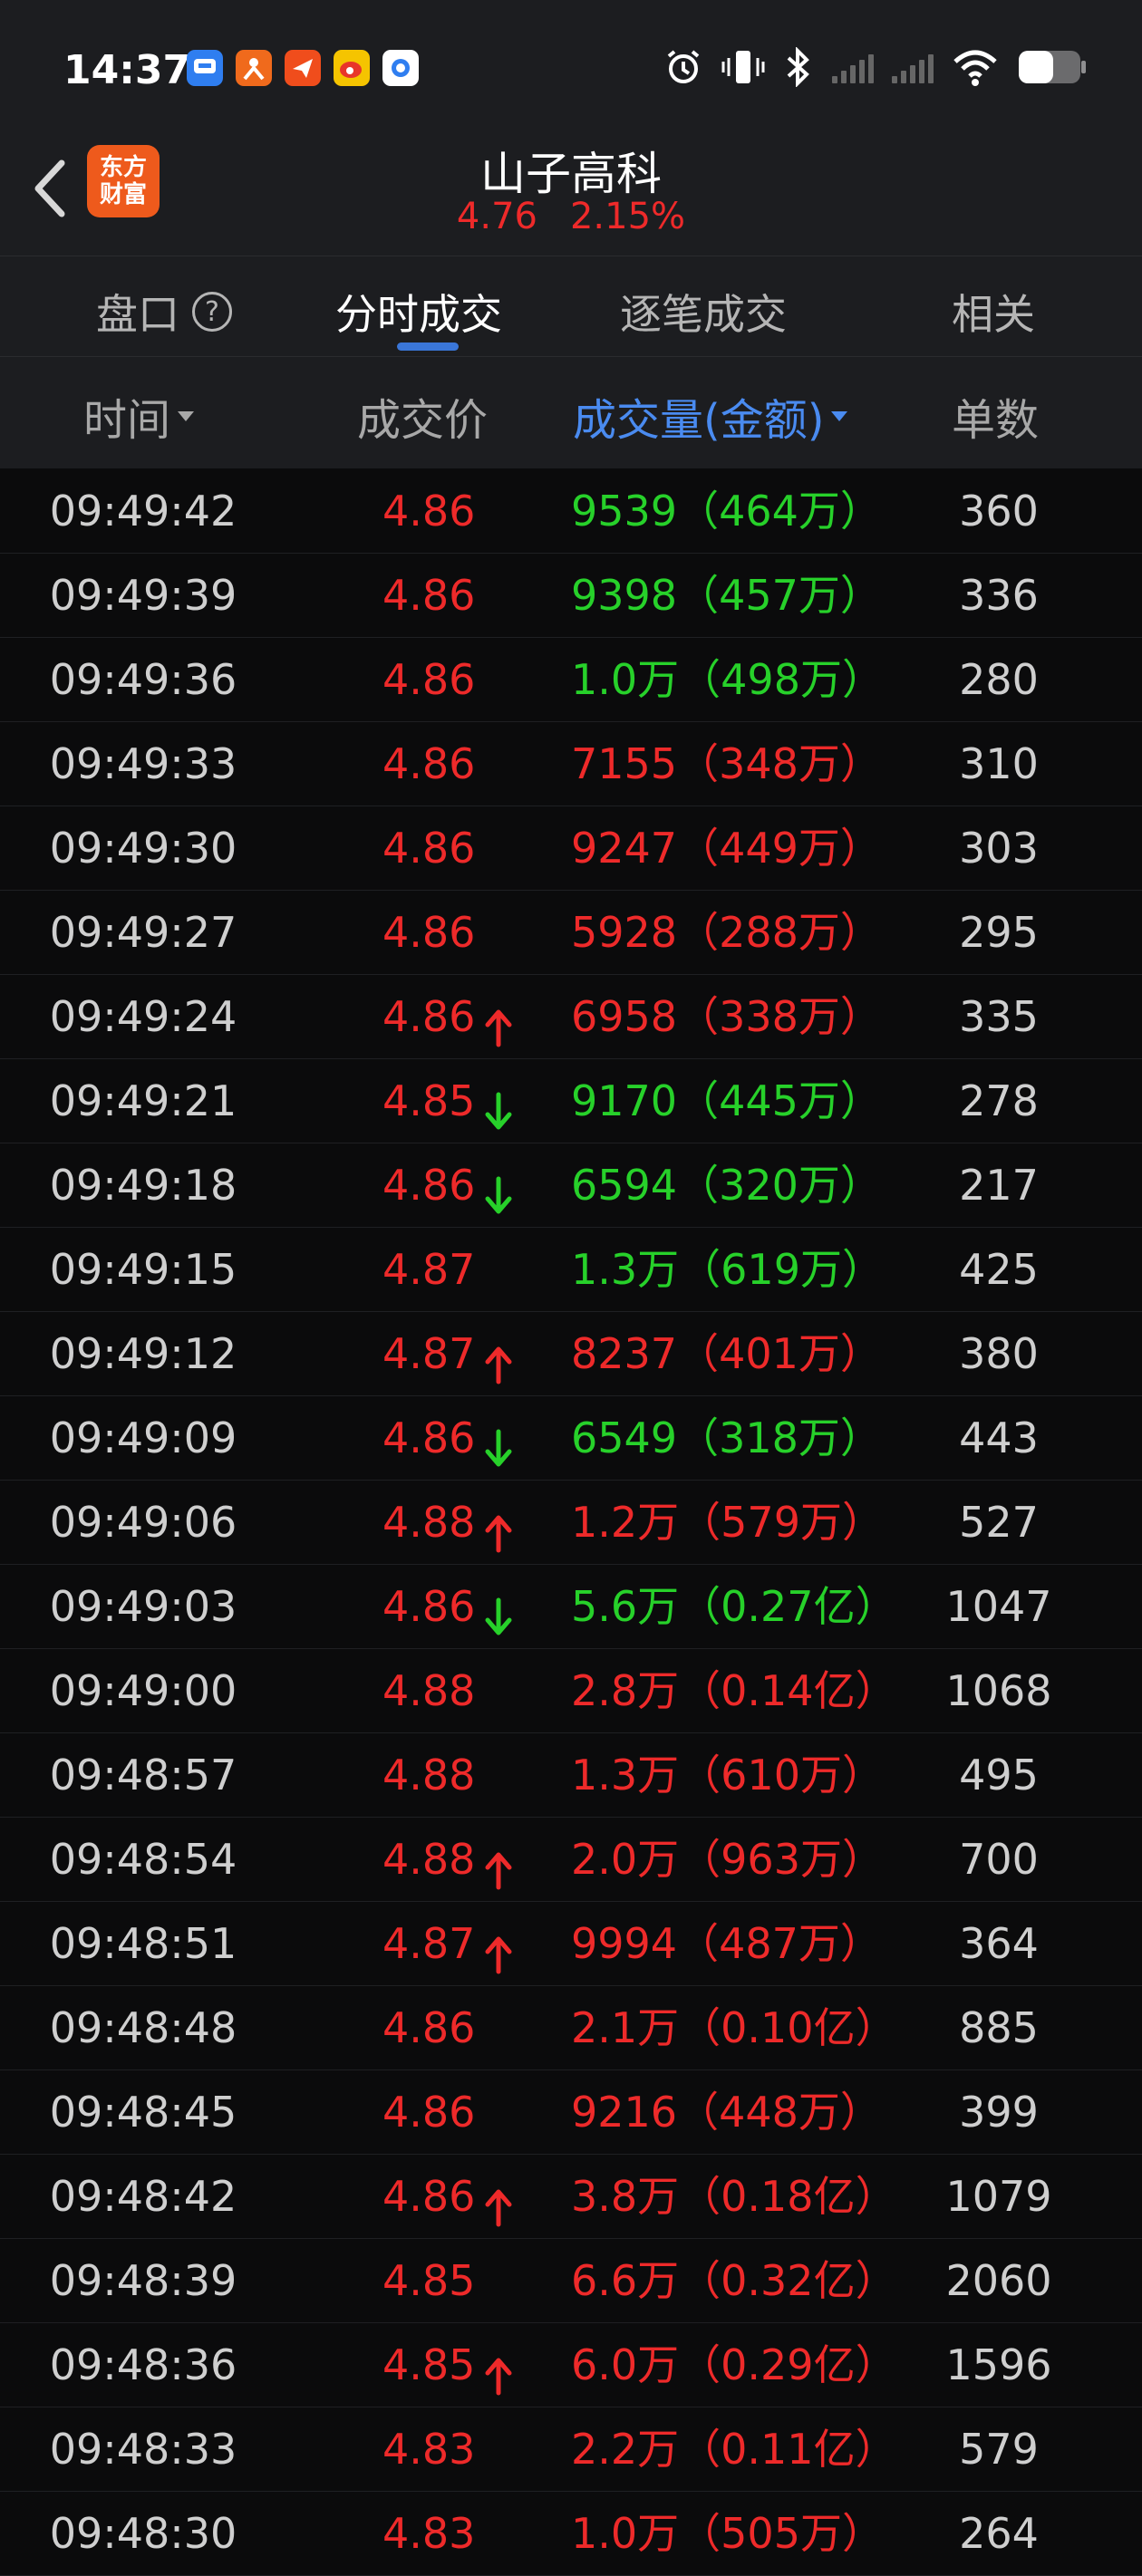  Describe the element at coordinates (143, 2280) in the screenshot. I see `trade-time: 09:48:39` at that location.